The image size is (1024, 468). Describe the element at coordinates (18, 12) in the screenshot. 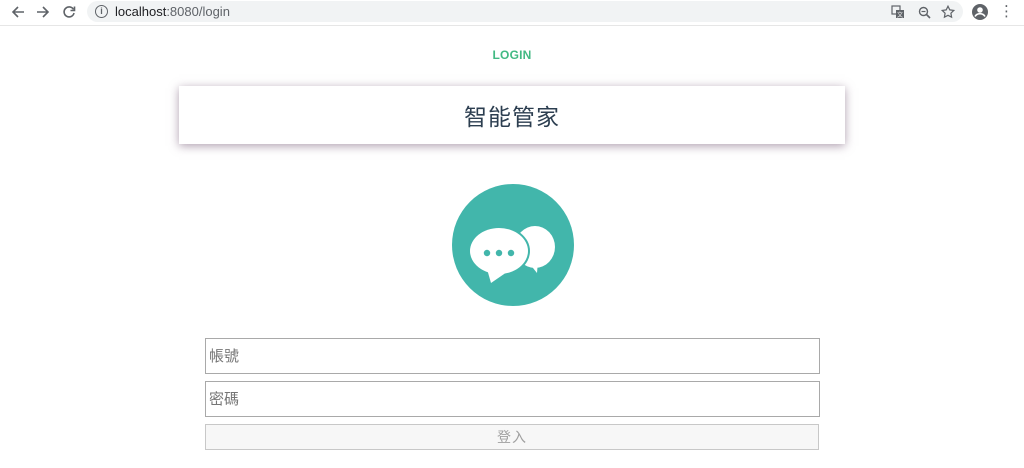

I see `back-arrow-icon` at that location.